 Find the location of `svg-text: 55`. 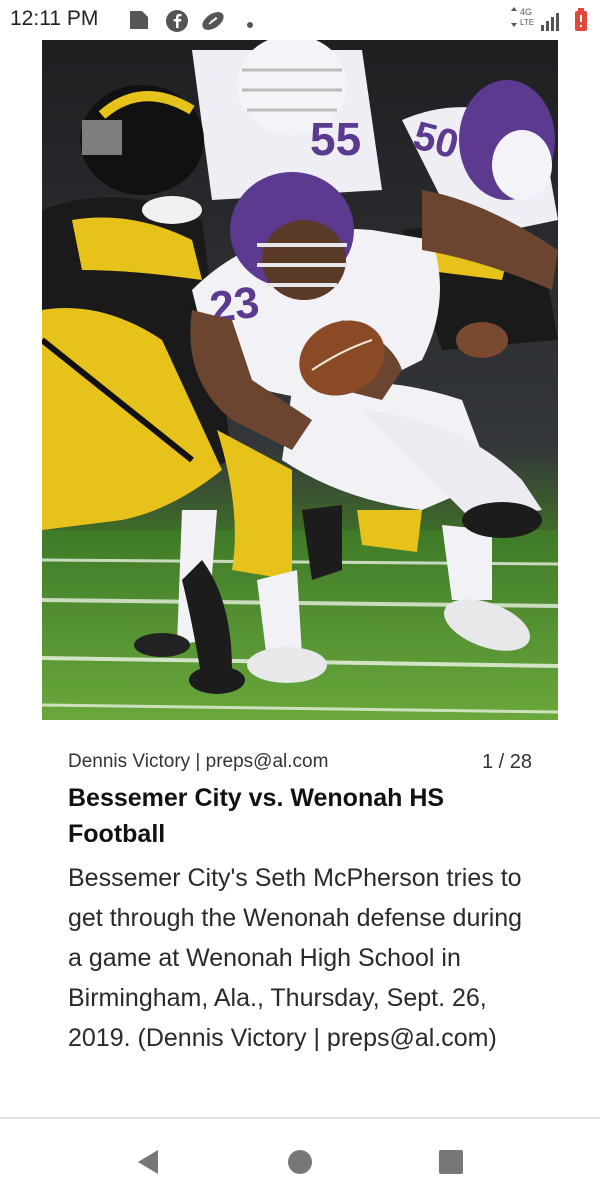

svg-text: 55 is located at coordinates (335, 139).